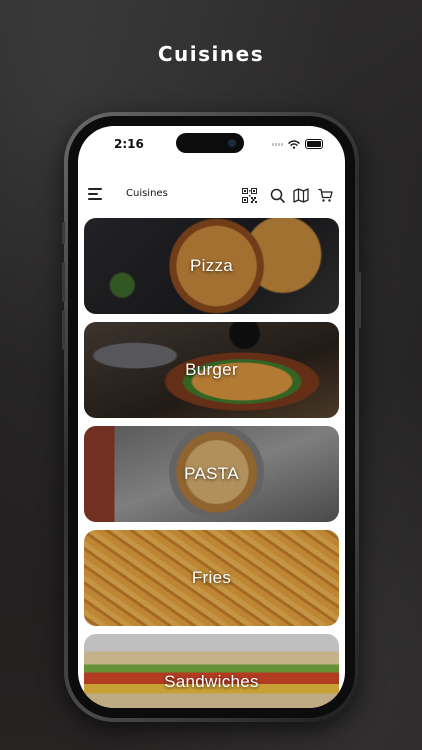 The image size is (422, 750). I want to click on cuisine-card-fries: Fries, so click(211, 578).